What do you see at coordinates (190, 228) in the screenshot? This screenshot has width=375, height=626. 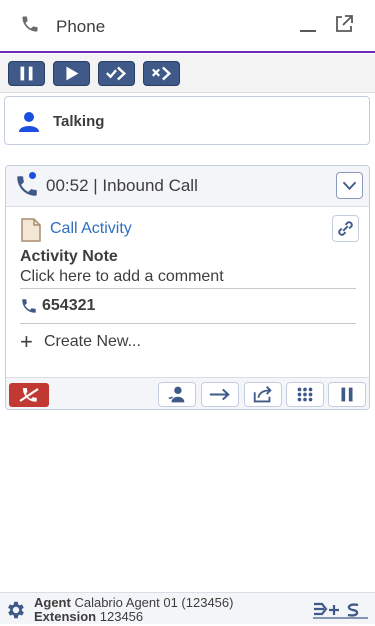 I see `call-activity-row: Call Activity` at bounding box center [190, 228].